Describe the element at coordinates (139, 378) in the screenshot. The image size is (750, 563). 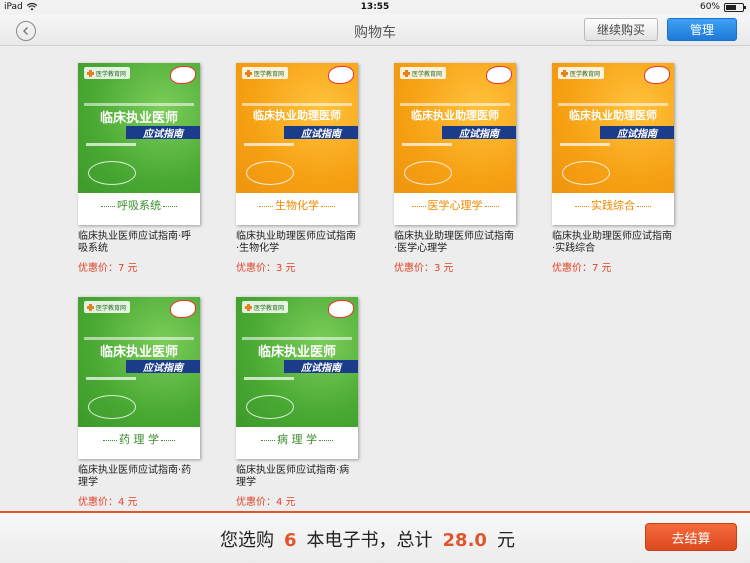
I see `book-cover: 医学教育网 临床执业医师 应试指南 药 理 学` at that location.